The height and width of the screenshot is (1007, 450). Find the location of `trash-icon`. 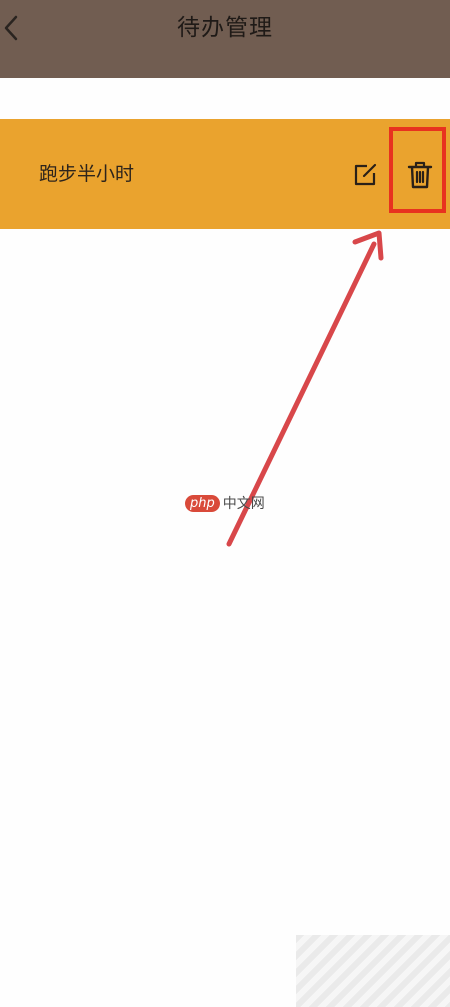

trash-icon is located at coordinates (420, 175).